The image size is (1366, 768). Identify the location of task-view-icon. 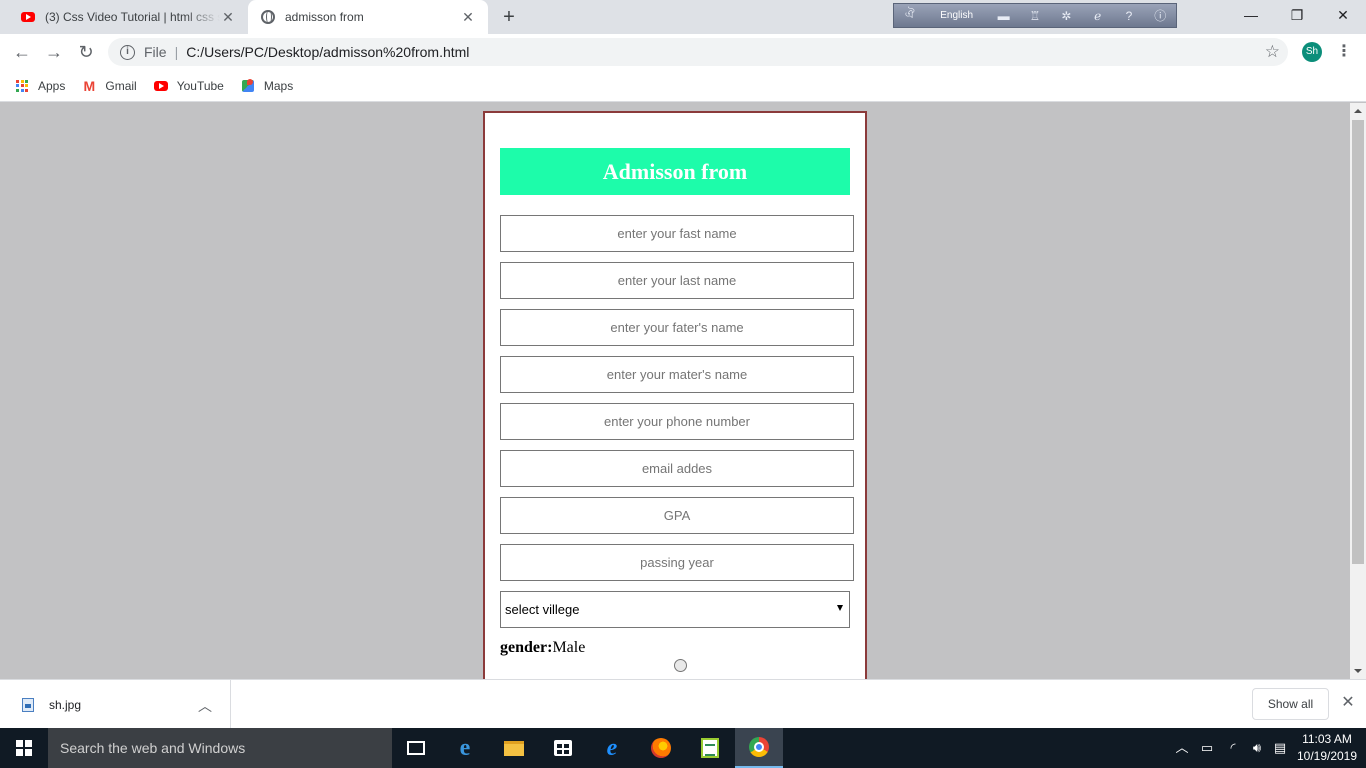
(416, 748).